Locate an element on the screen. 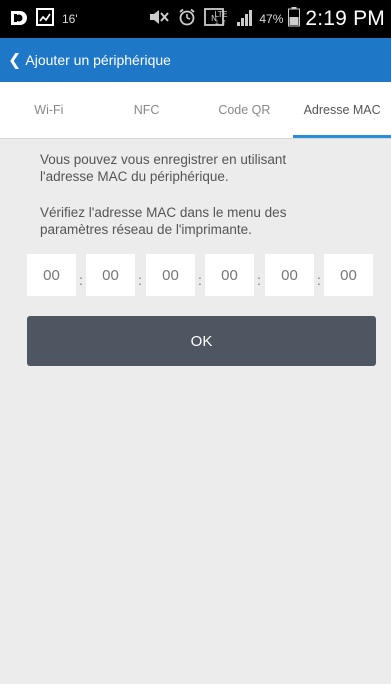 The width and height of the screenshot is (391, 684). tab-divider is located at coordinates (195, 138).